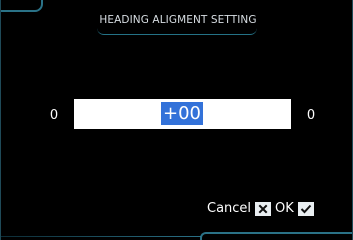 This screenshot has width=353, height=240. I want to click on cancel-button: Cancel, so click(239, 209).